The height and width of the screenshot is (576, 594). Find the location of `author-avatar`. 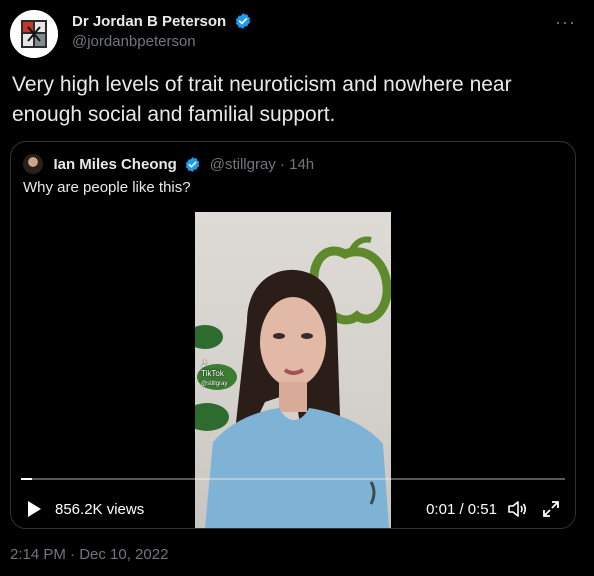

author-avatar is located at coordinates (34, 34).